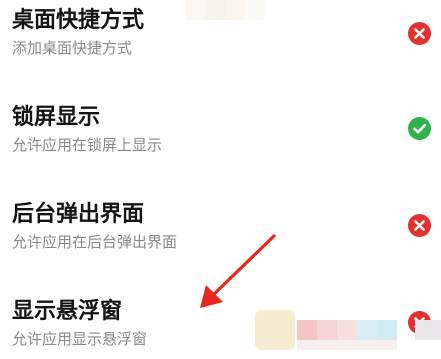 The image size is (441, 359). I want to click on permission-description: 添加桌面快捷方式, so click(72, 48).